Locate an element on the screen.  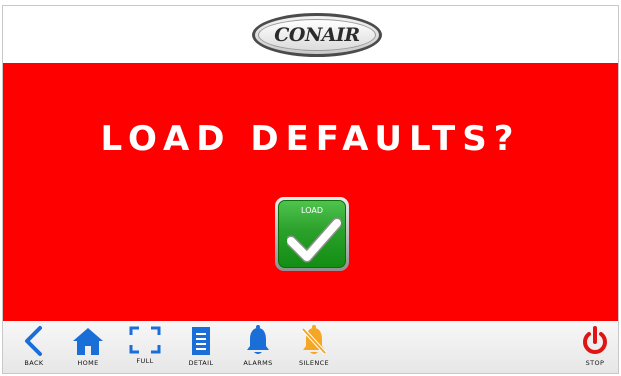
alarms-button: ALARMS is located at coordinates (258, 349).